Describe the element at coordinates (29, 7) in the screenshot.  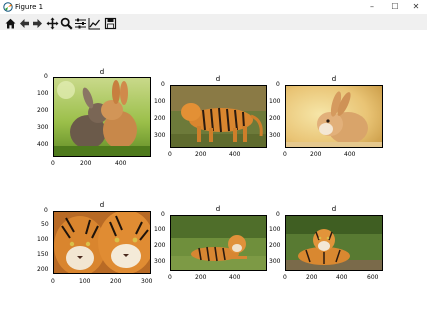
I see `window-title: Figure 1` at that location.